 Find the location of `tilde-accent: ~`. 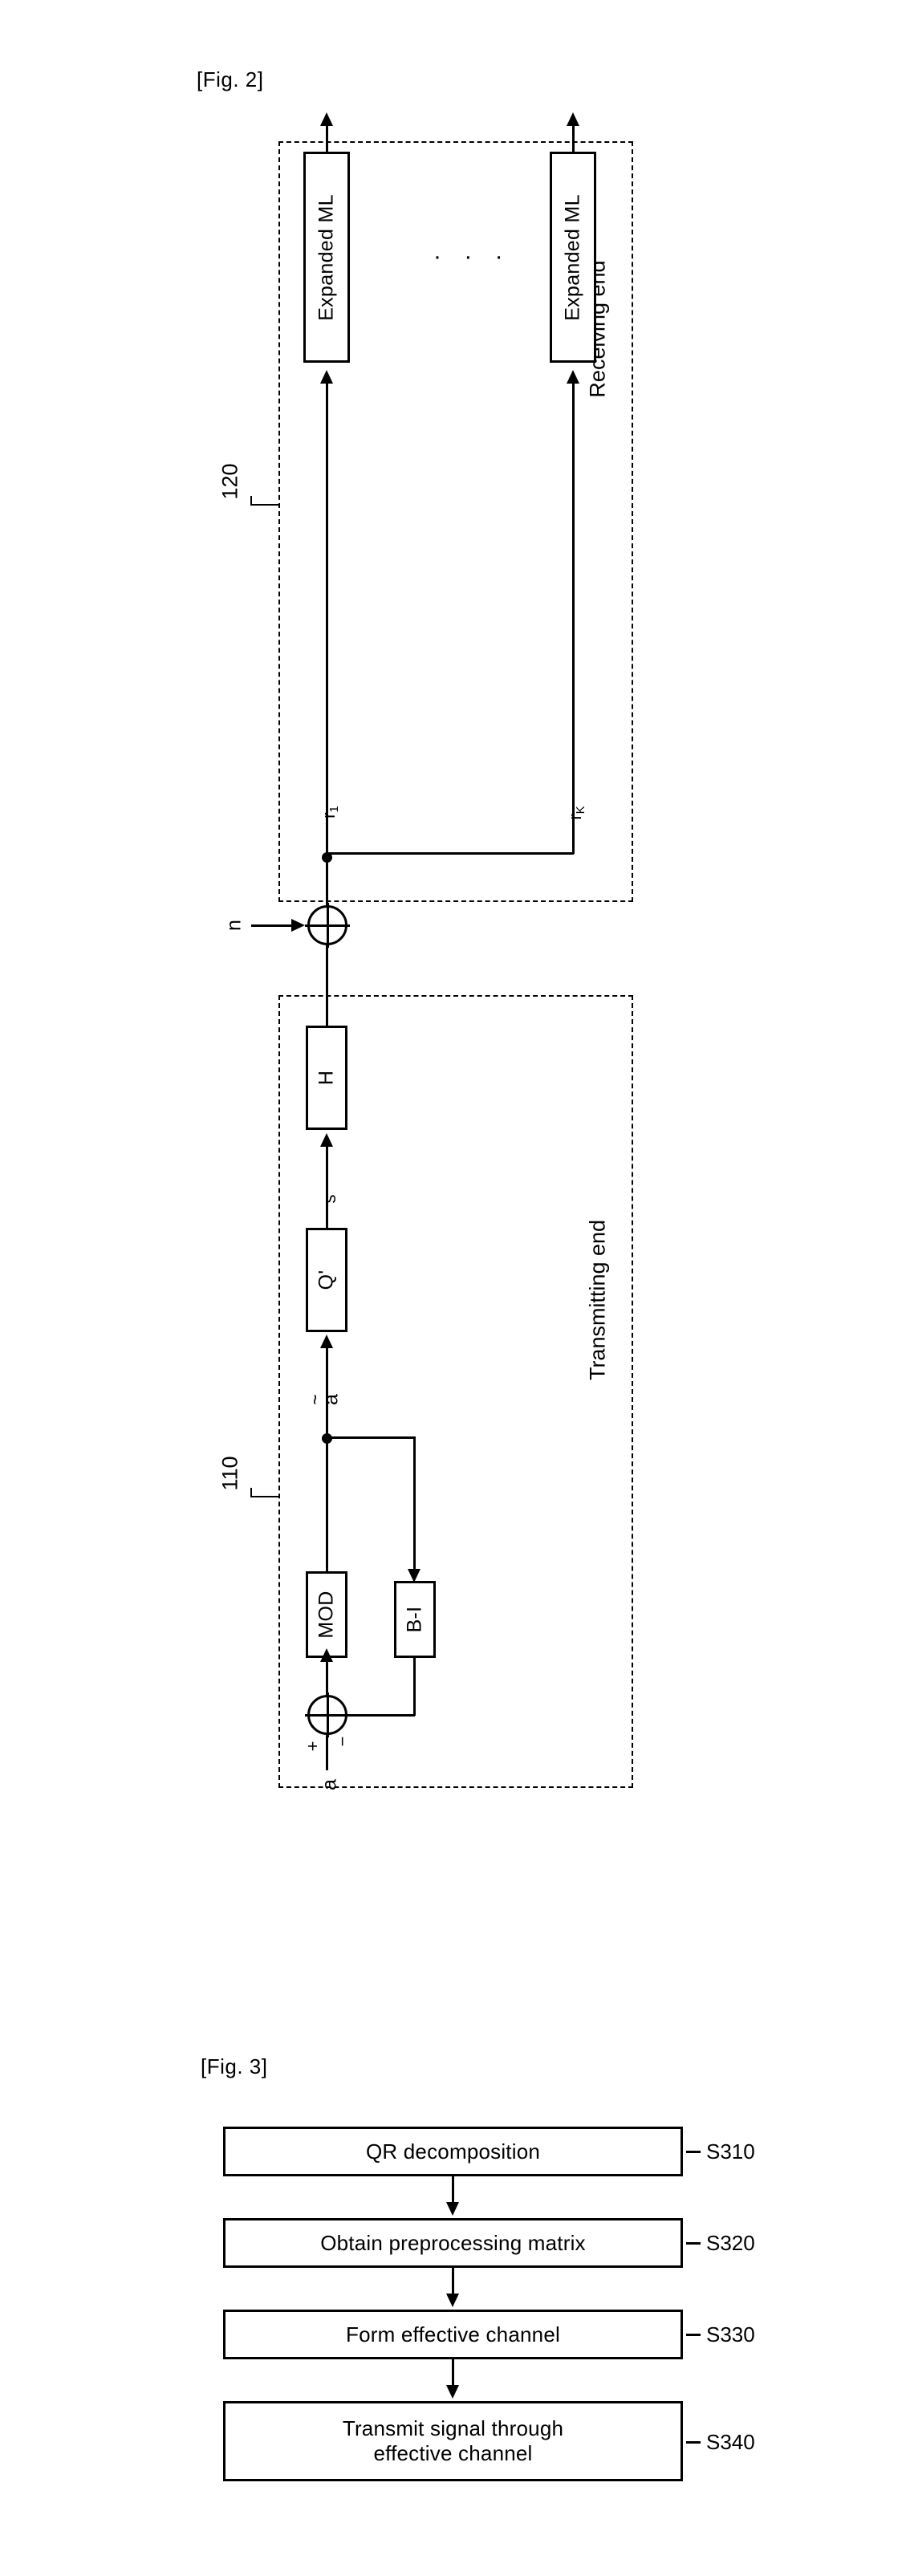

tilde-accent: ~ is located at coordinates (315, 1399).